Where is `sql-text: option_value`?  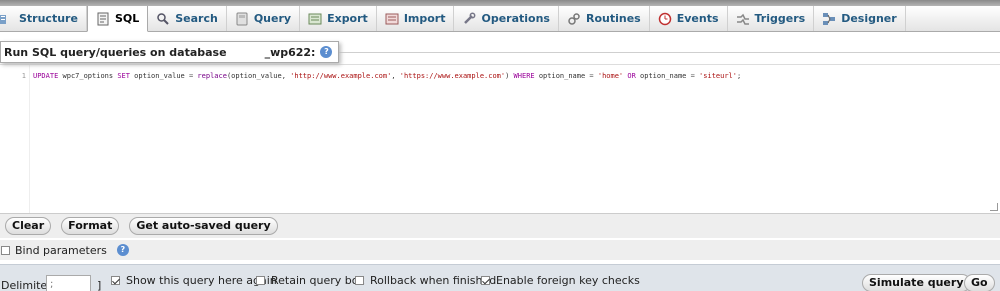 sql-text: option_value is located at coordinates (159, 76).